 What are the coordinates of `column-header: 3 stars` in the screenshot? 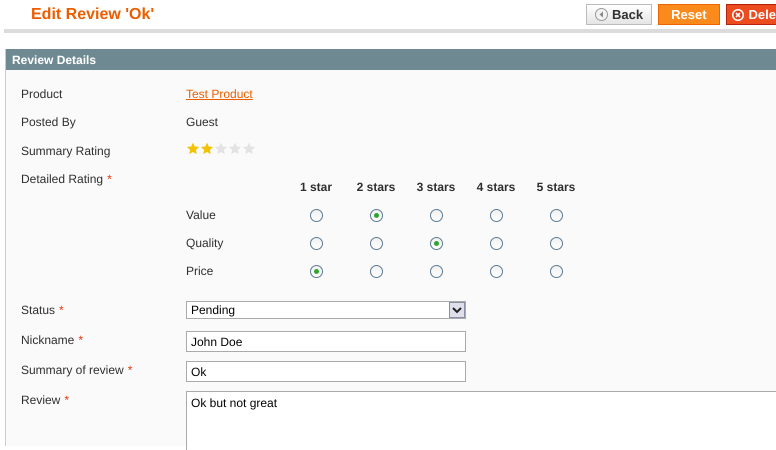 It's located at (436, 187).